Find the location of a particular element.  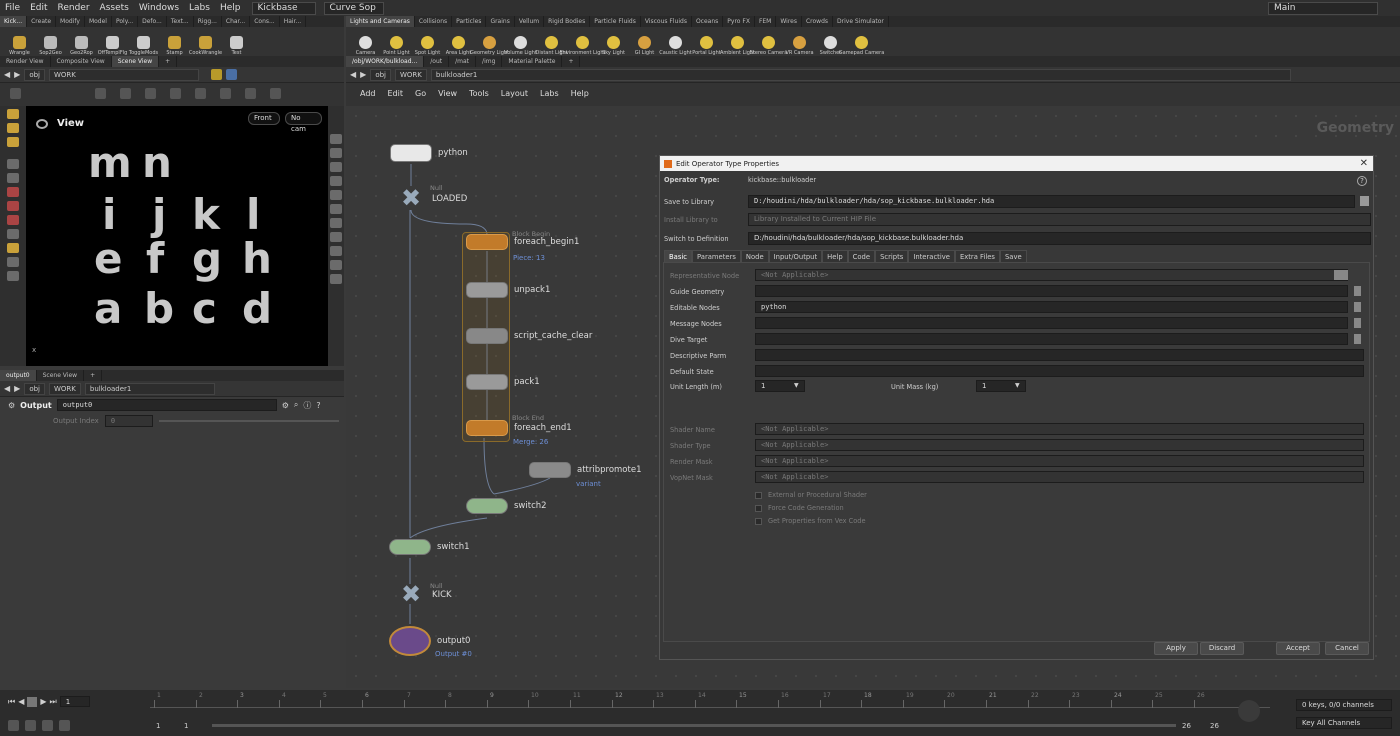

path-obj: obj is located at coordinates (34, 74).